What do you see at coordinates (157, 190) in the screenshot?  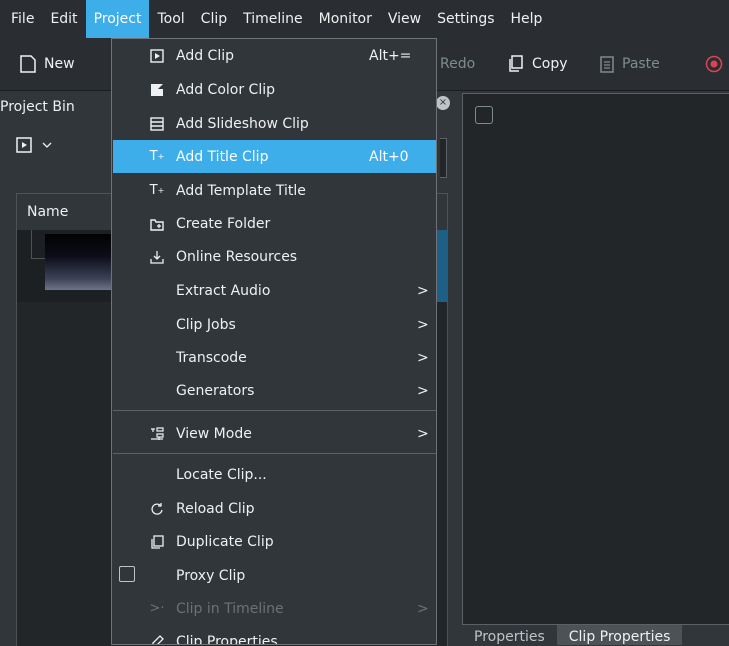 I see `template-title-icon: T +` at bounding box center [157, 190].